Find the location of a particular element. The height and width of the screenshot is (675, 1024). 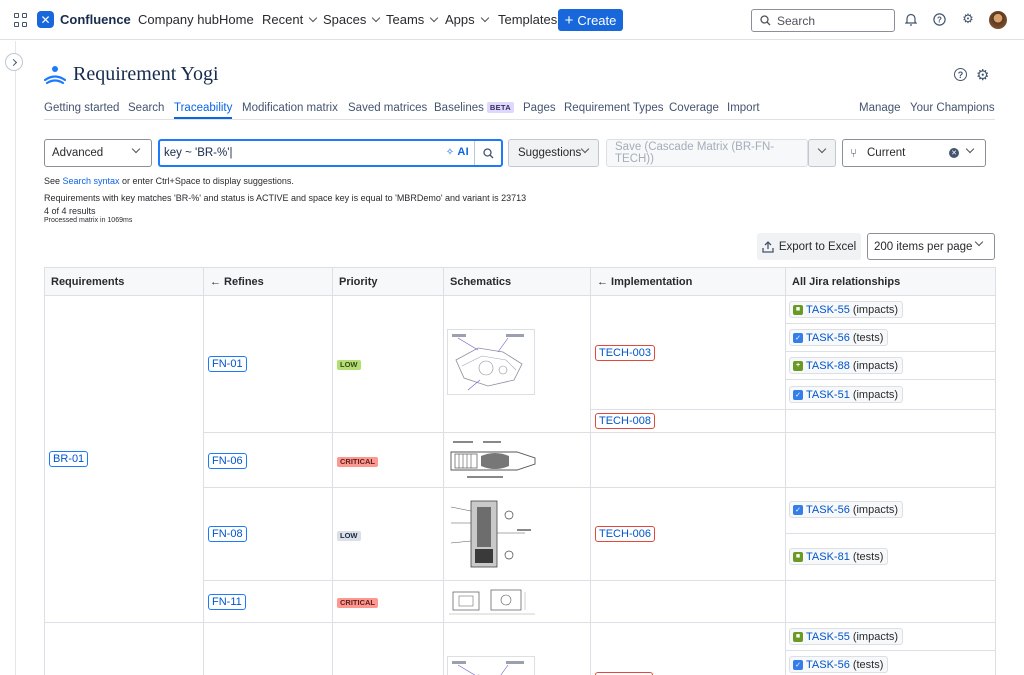

create-label: Create is located at coordinates (597, 20).